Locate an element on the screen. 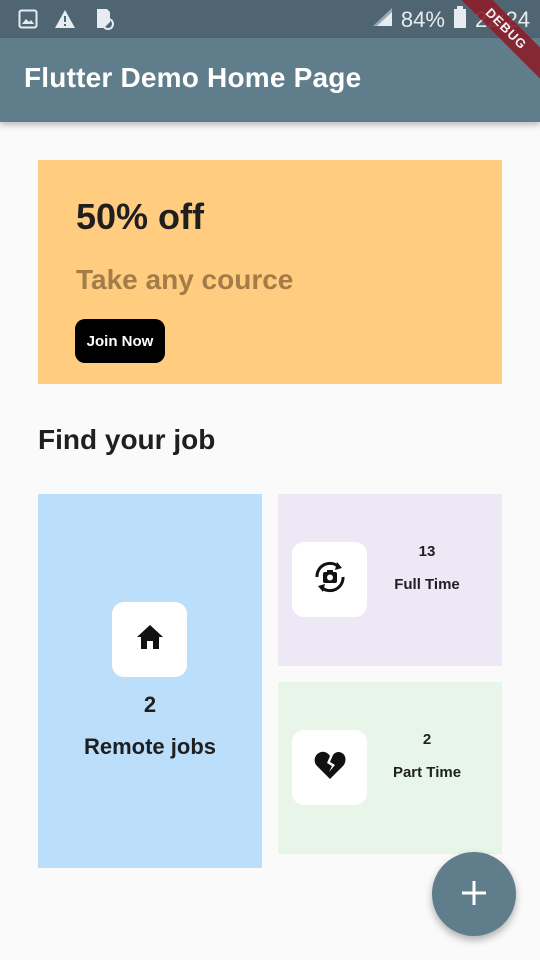  full-time-icon-box is located at coordinates (329, 579).